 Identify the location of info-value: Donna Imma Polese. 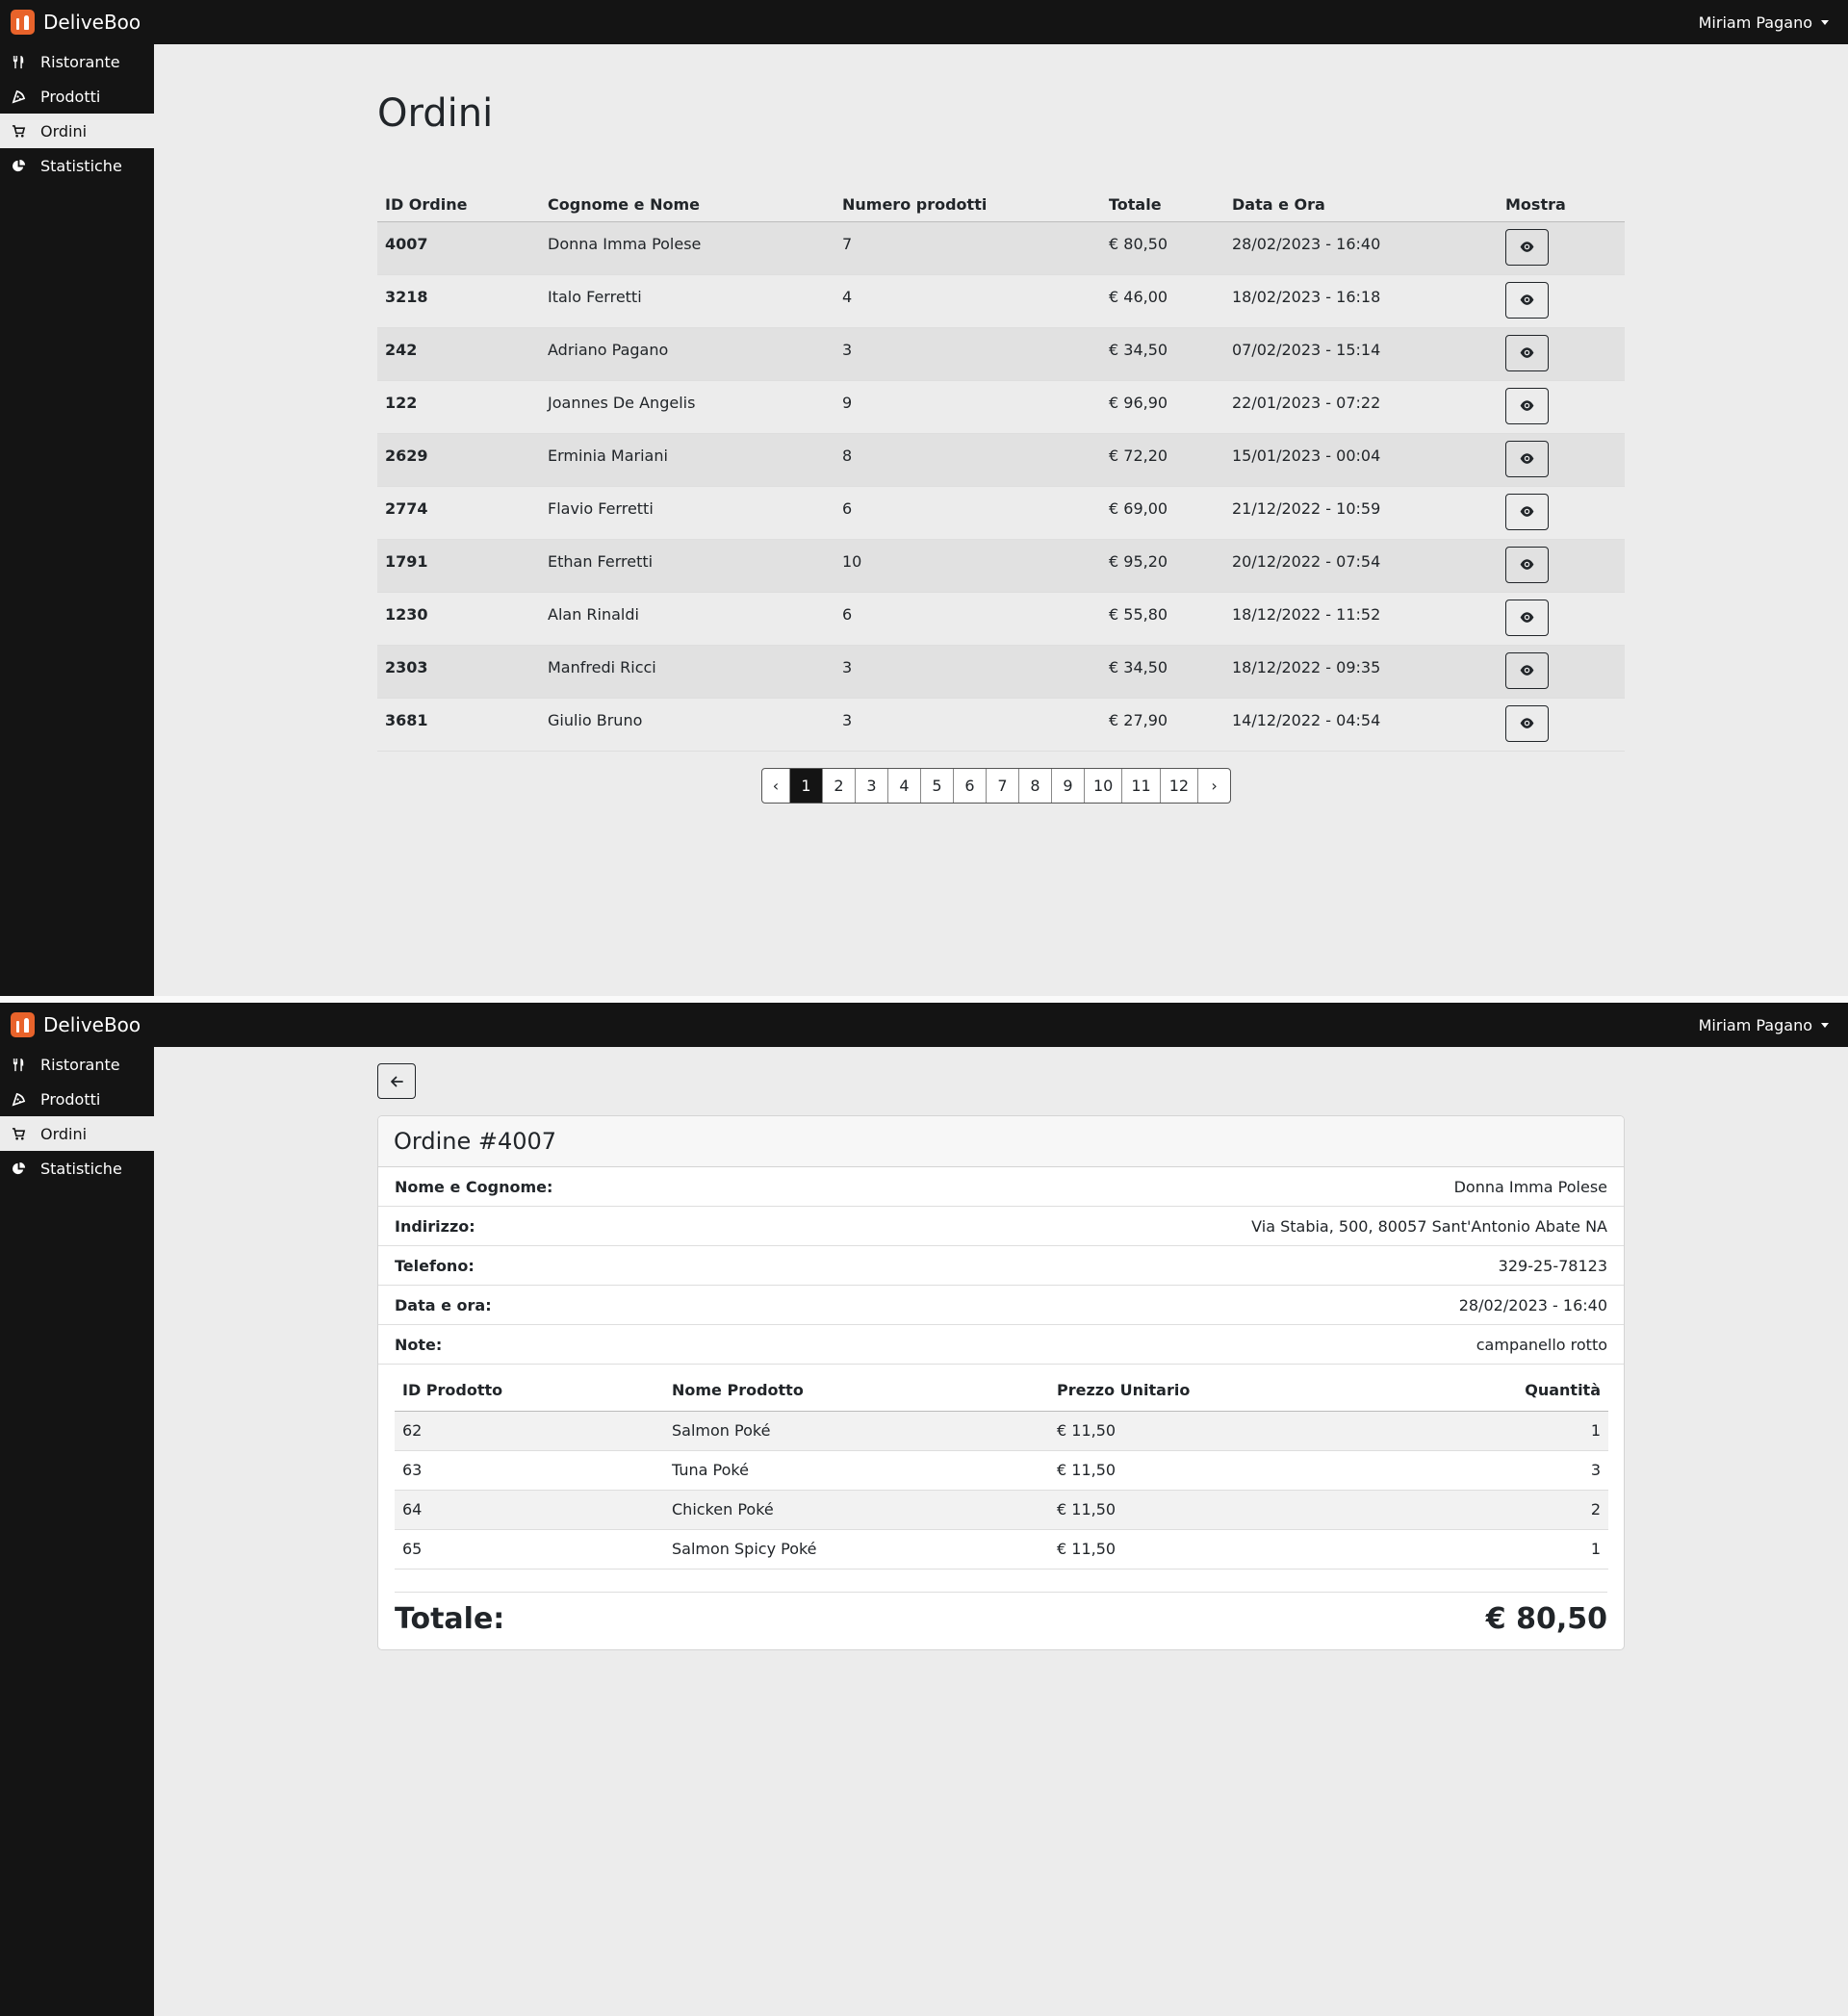
(1530, 1186).